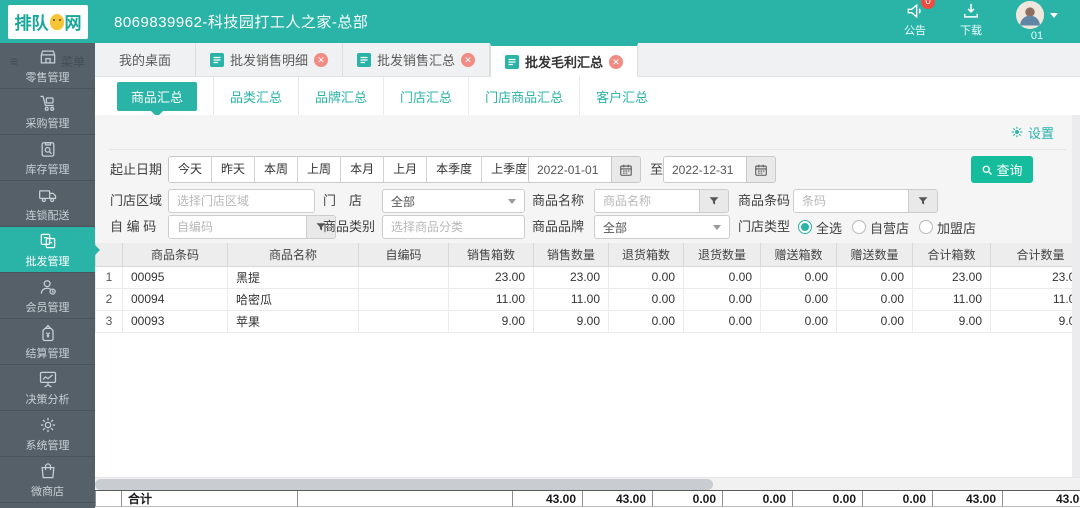  I want to click on tab-1: 批发销售明细 ✕, so click(270, 59).